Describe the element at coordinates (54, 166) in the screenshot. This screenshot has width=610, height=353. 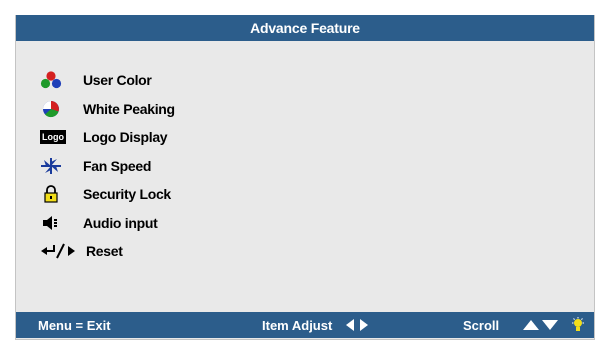
I see `fan-speed-icon` at that location.